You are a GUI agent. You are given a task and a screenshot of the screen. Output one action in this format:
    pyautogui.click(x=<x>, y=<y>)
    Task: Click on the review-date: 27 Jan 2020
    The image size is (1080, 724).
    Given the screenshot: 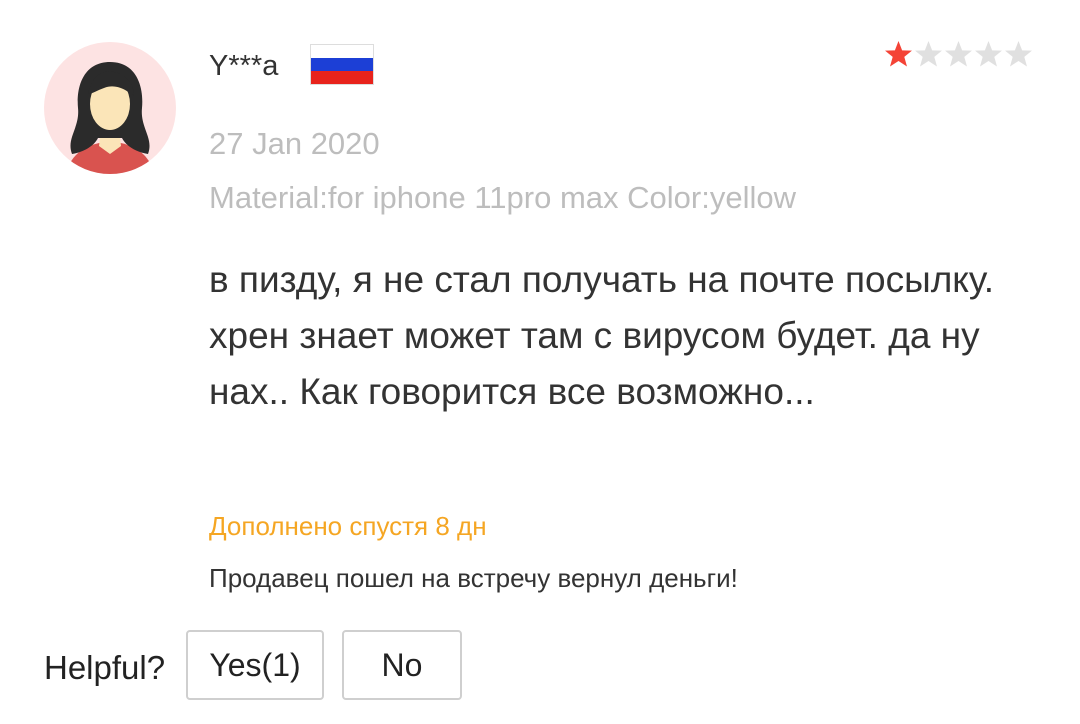 What is the action you would take?
    pyautogui.click(x=294, y=143)
    